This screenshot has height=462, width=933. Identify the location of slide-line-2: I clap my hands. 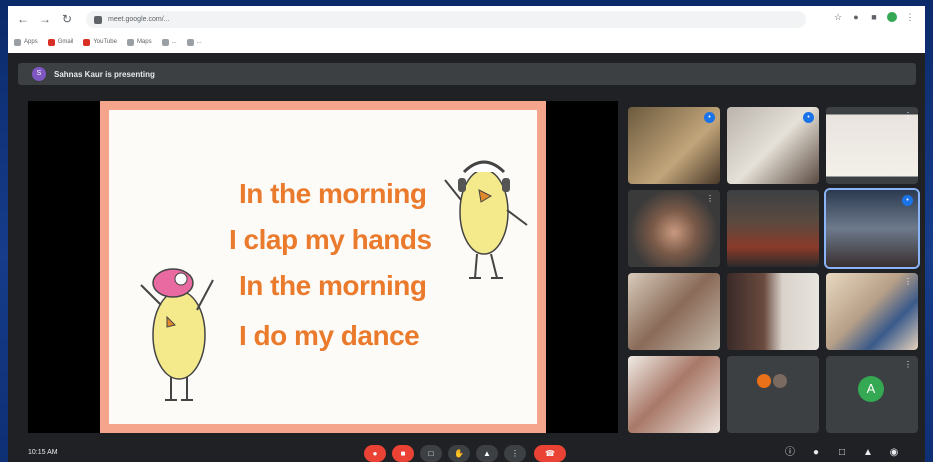
(330, 239).